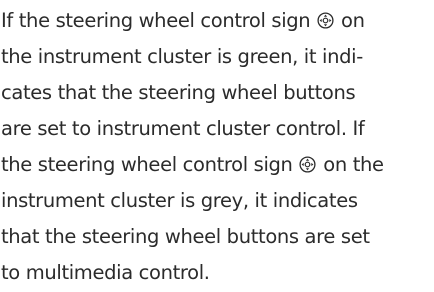 The image size is (434, 292). What do you see at coordinates (178, 92) in the screenshot?
I see `text-line-3: cates that the steering wheel buttons` at bounding box center [178, 92].